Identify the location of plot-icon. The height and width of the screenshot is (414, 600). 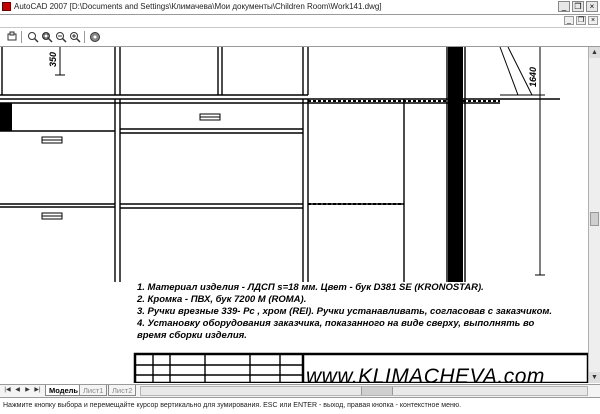
(95, 37).